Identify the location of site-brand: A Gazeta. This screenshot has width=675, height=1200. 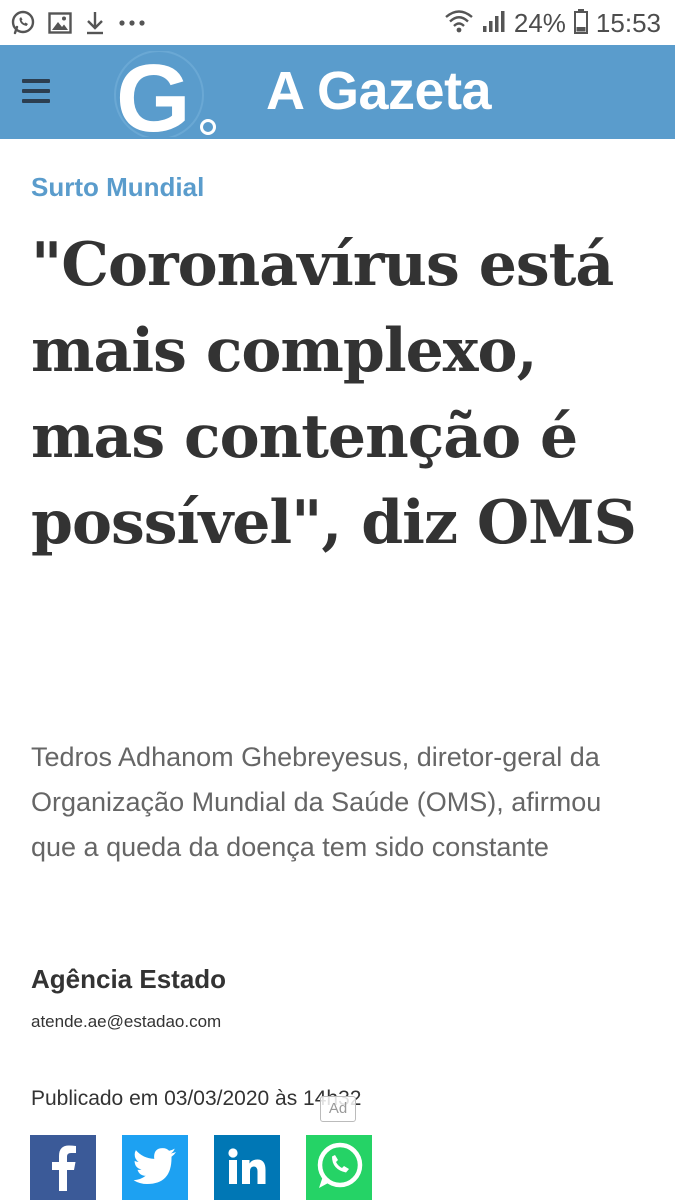
(379, 91).